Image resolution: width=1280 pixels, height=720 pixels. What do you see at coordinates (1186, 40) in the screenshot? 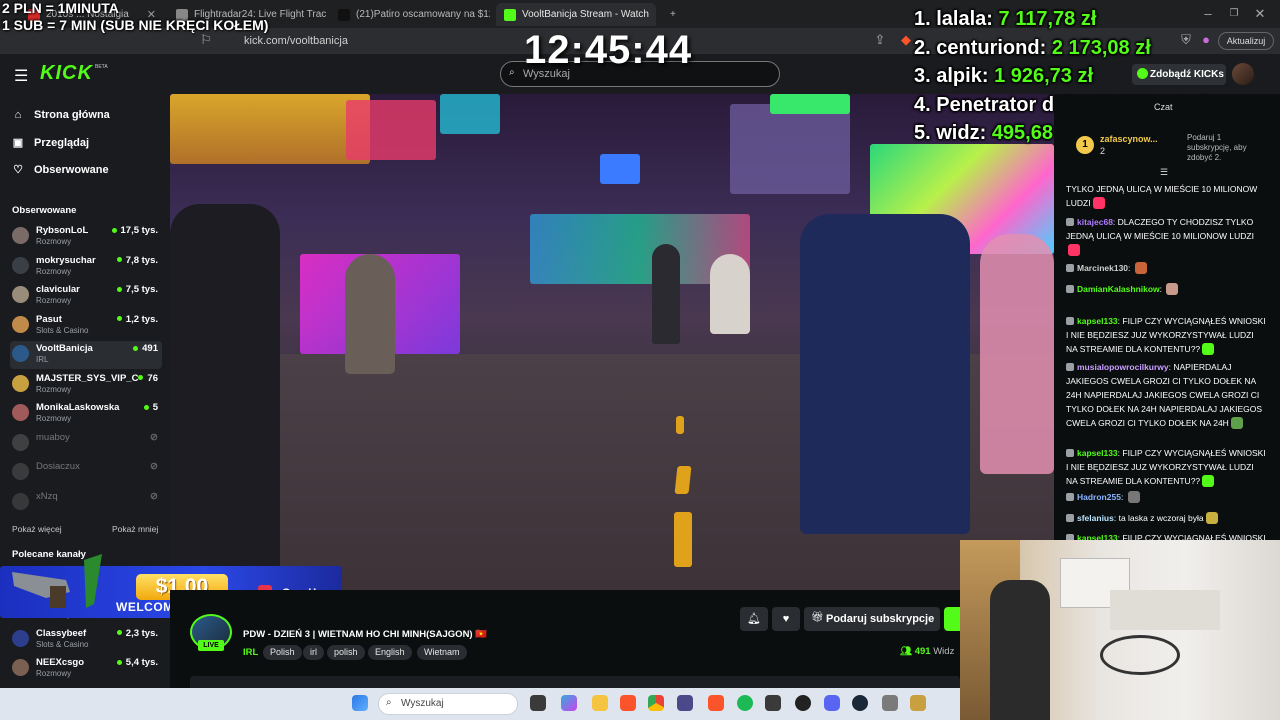
I see `vpn-icon: ⛨` at bounding box center [1186, 40].